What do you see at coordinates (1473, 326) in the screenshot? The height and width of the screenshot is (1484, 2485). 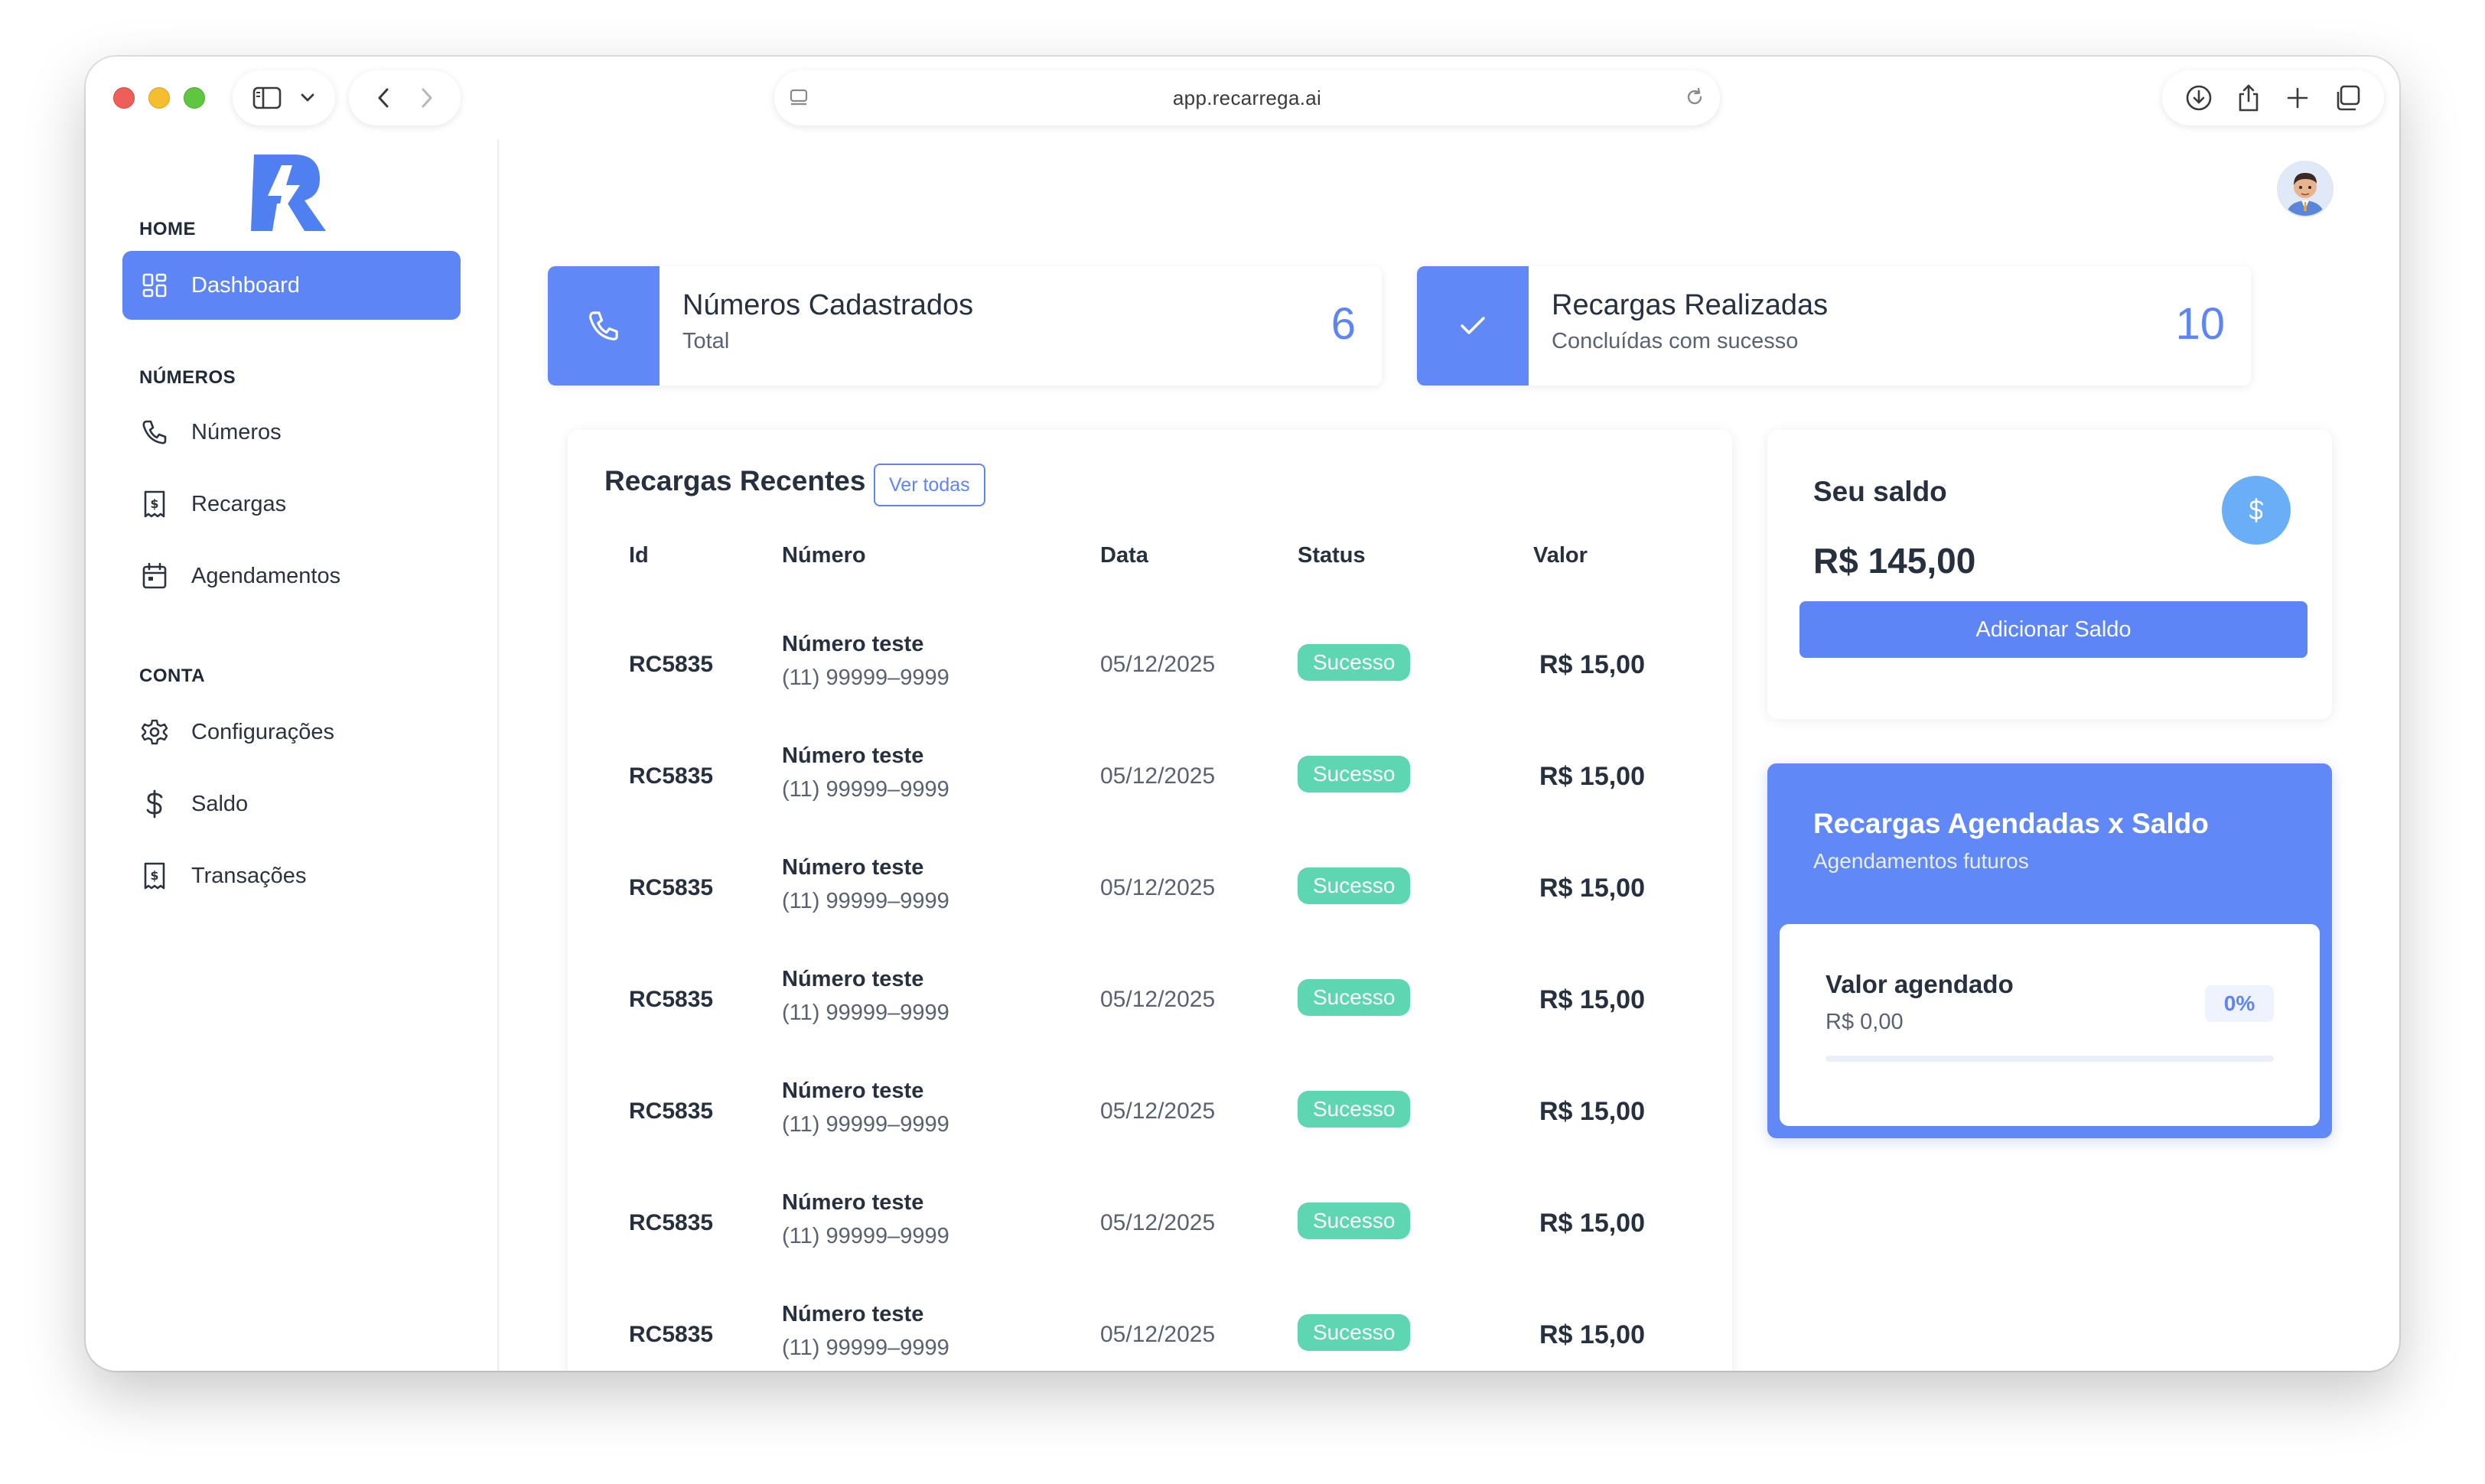 I see `check-icon` at bounding box center [1473, 326].